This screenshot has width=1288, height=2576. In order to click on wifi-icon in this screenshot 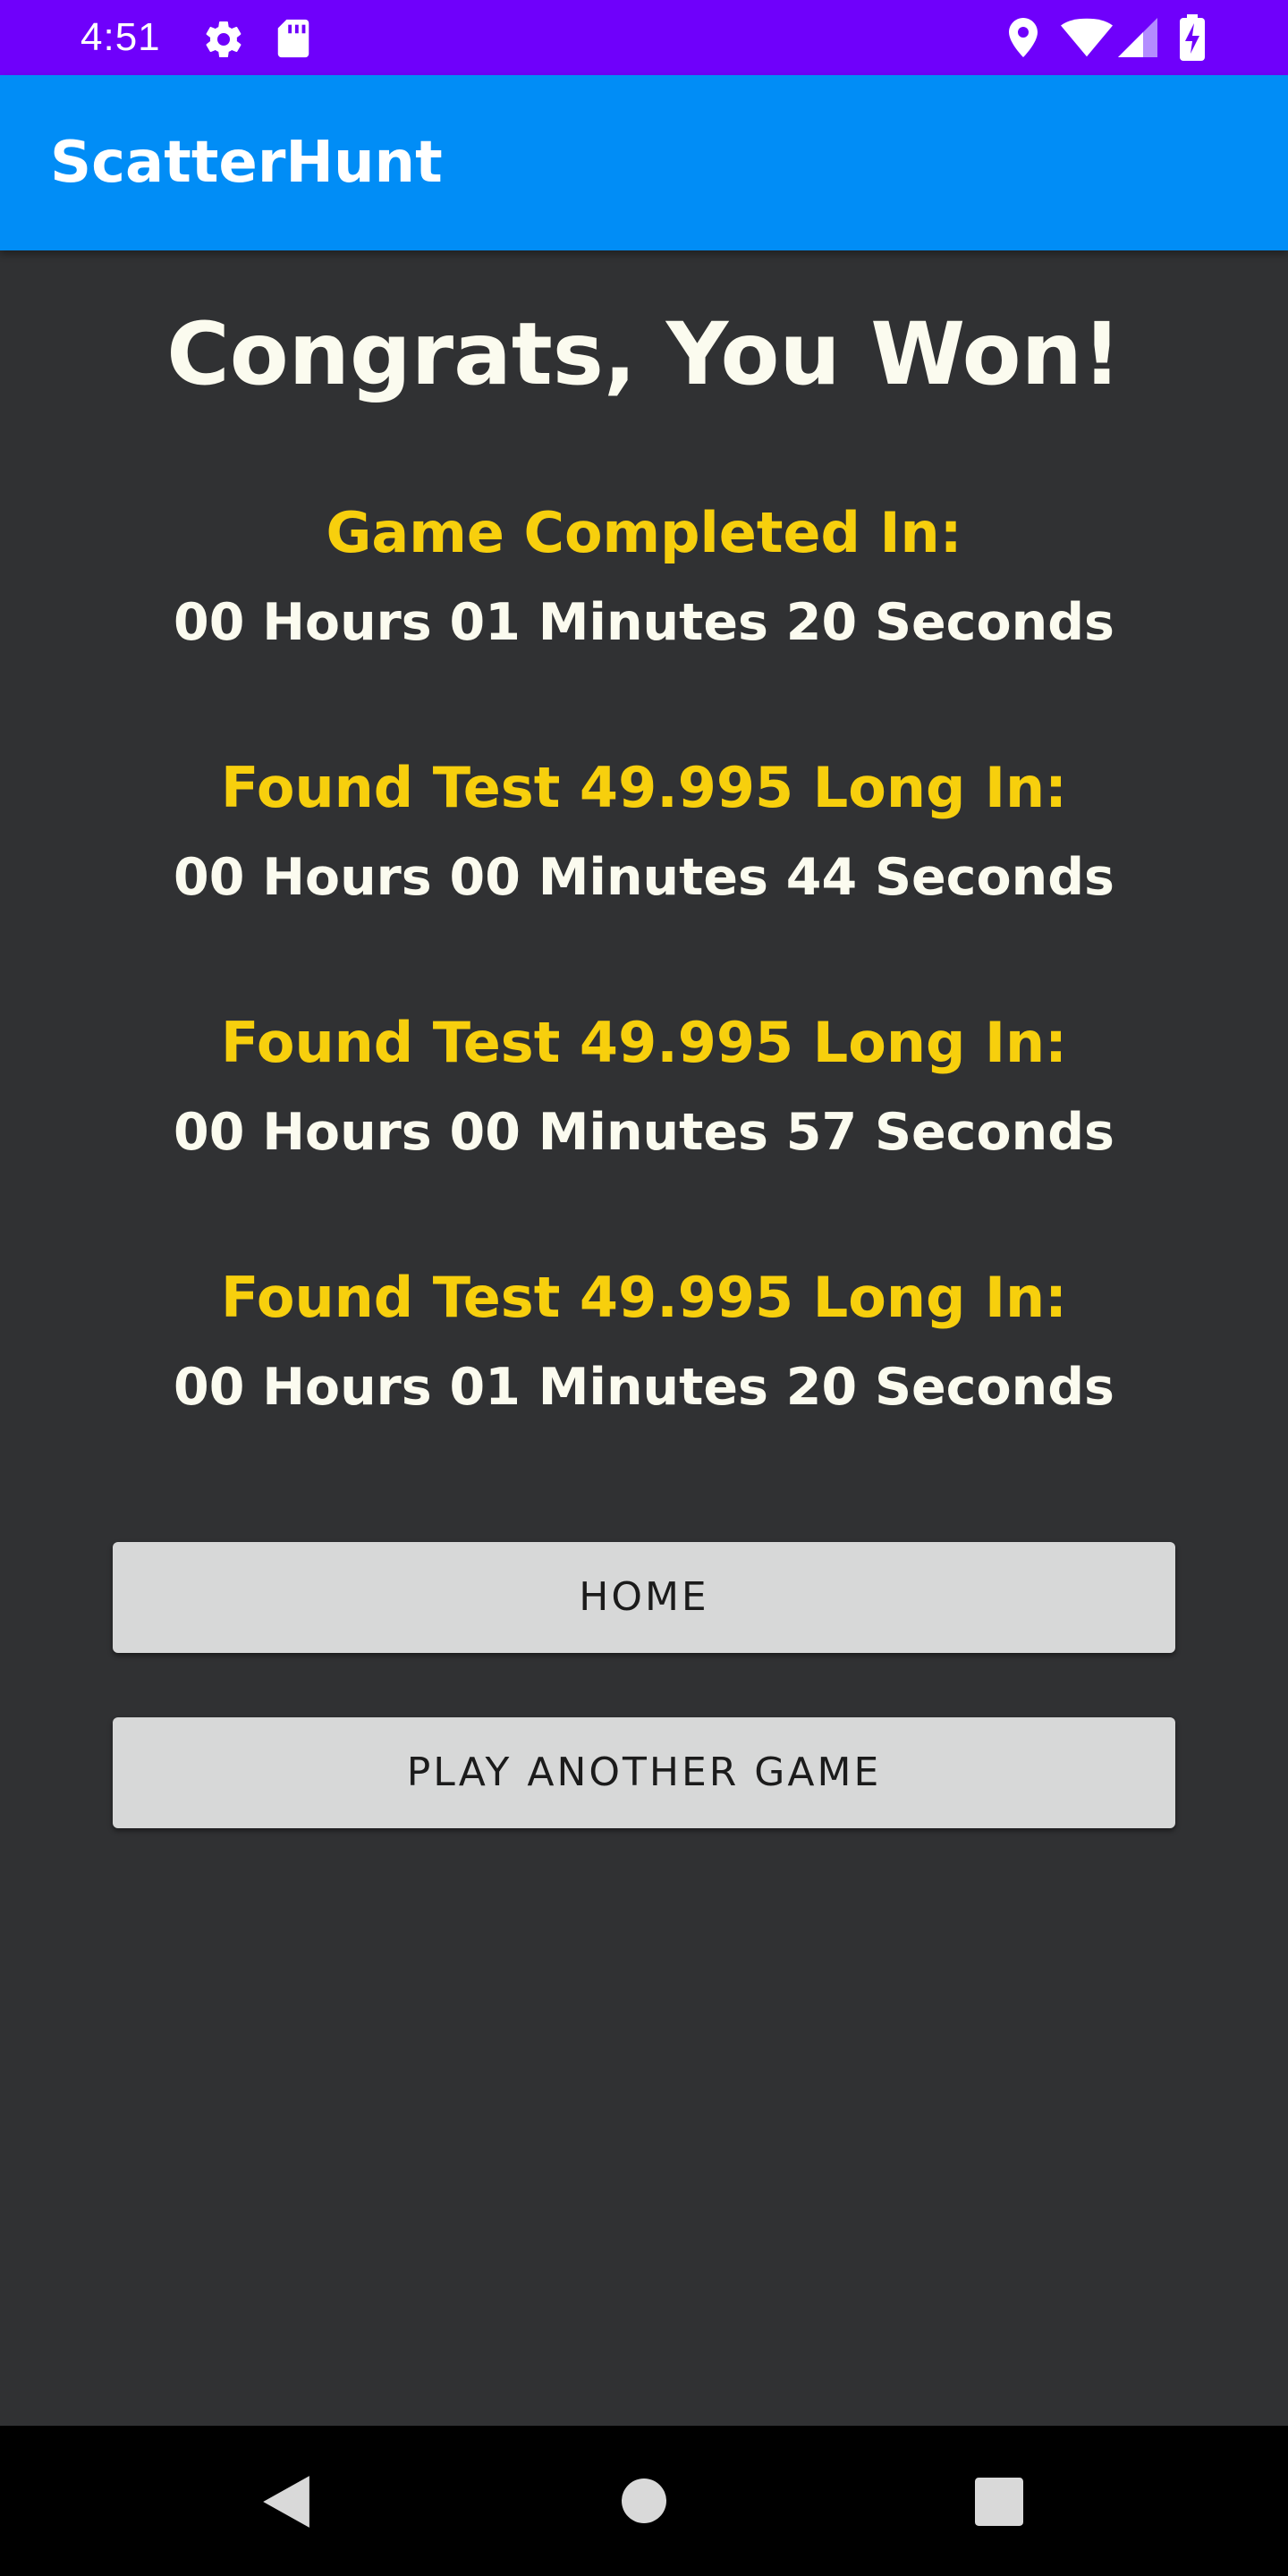, I will do `click(1087, 37)`.